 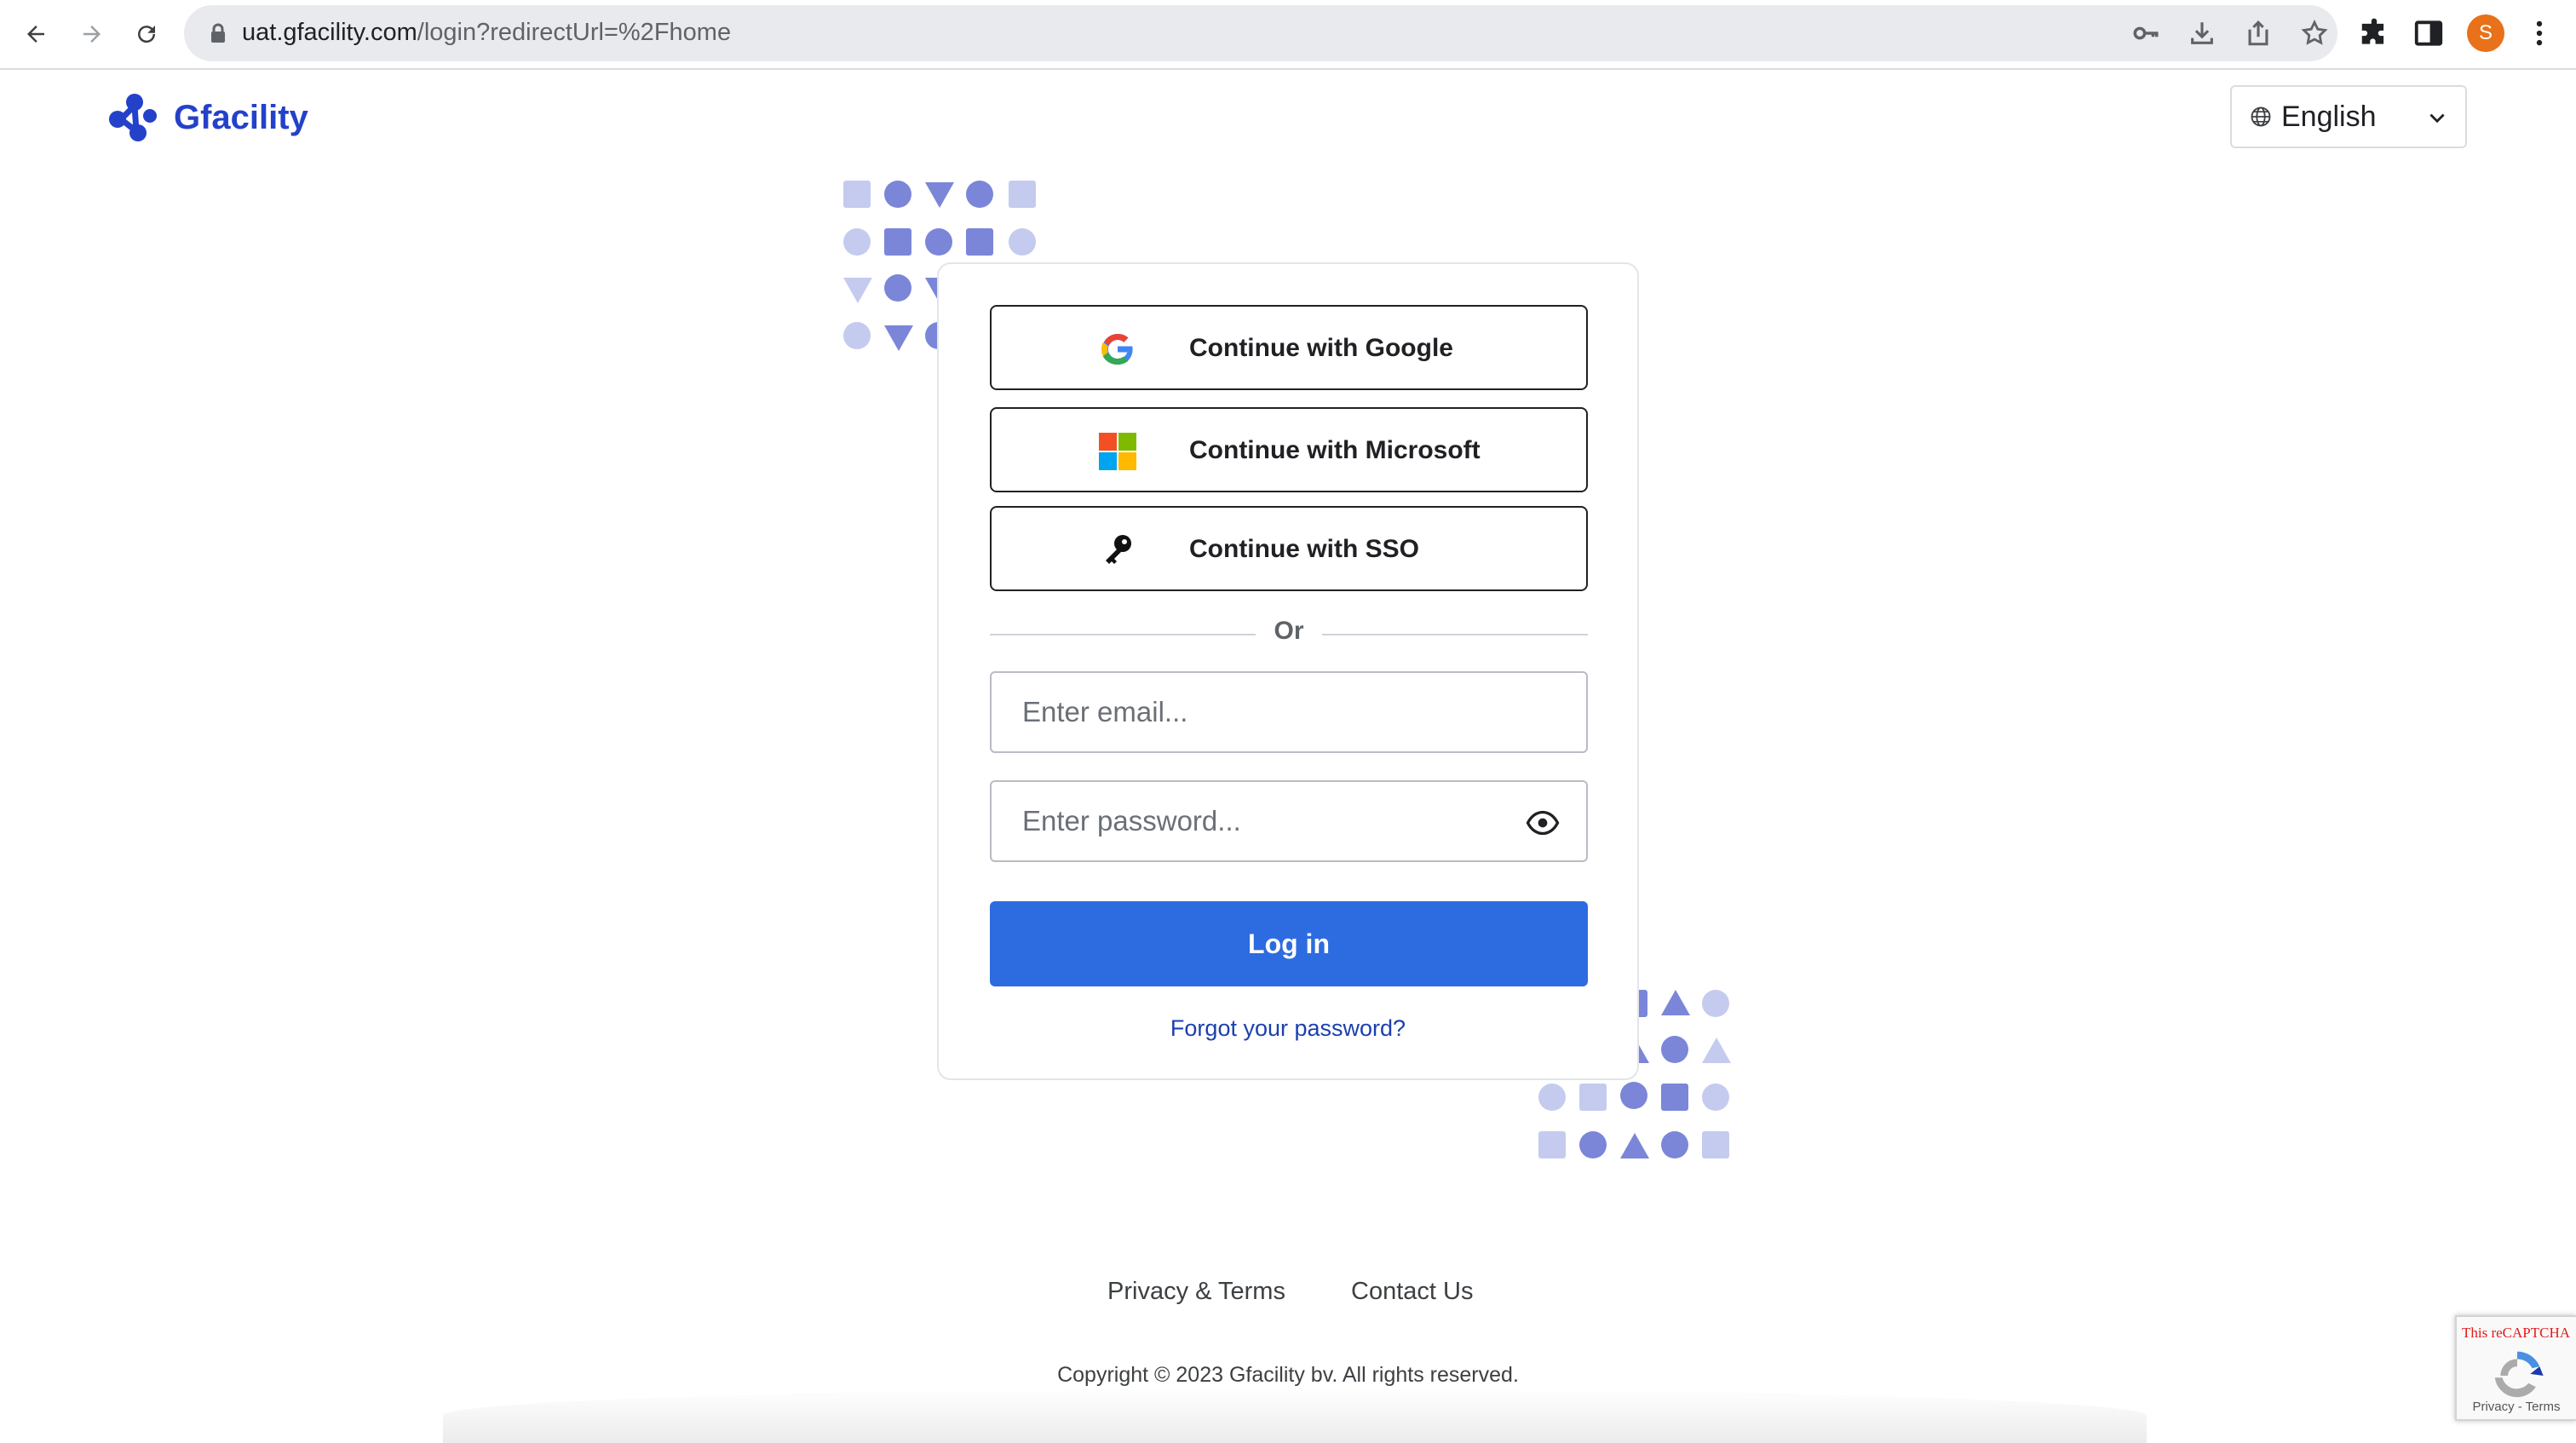 I want to click on profile-avatar: S, so click(x=2485, y=33).